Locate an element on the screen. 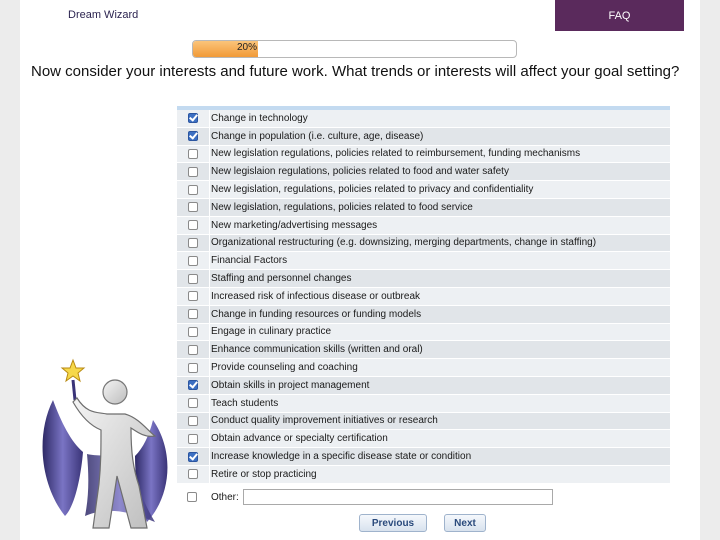 This screenshot has width=720, height=540. option-label: Financial Factors is located at coordinates (249, 261).